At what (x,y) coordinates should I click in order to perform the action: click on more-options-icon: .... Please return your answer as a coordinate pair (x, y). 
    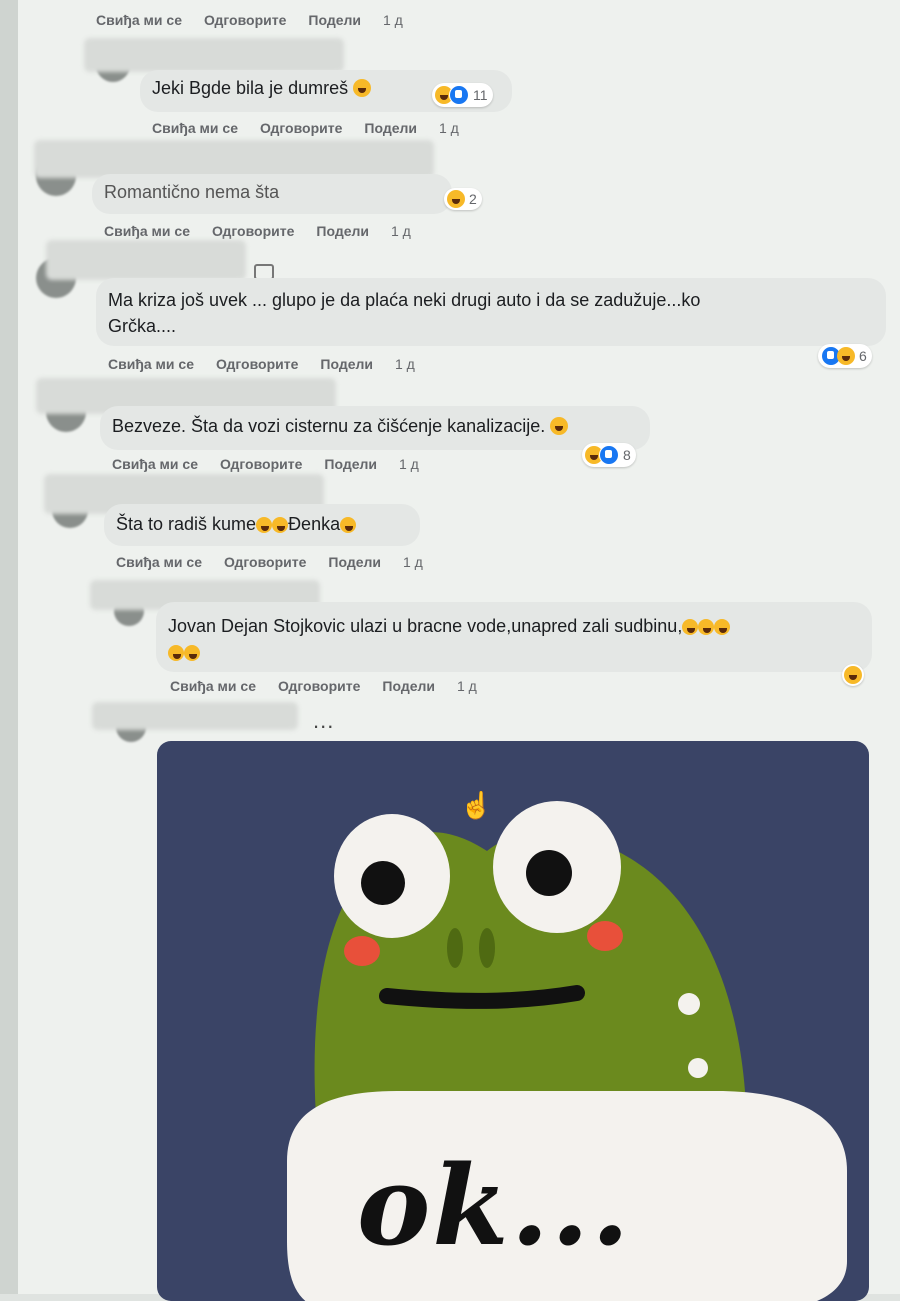
    Looking at the image, I should click on (323, 721).